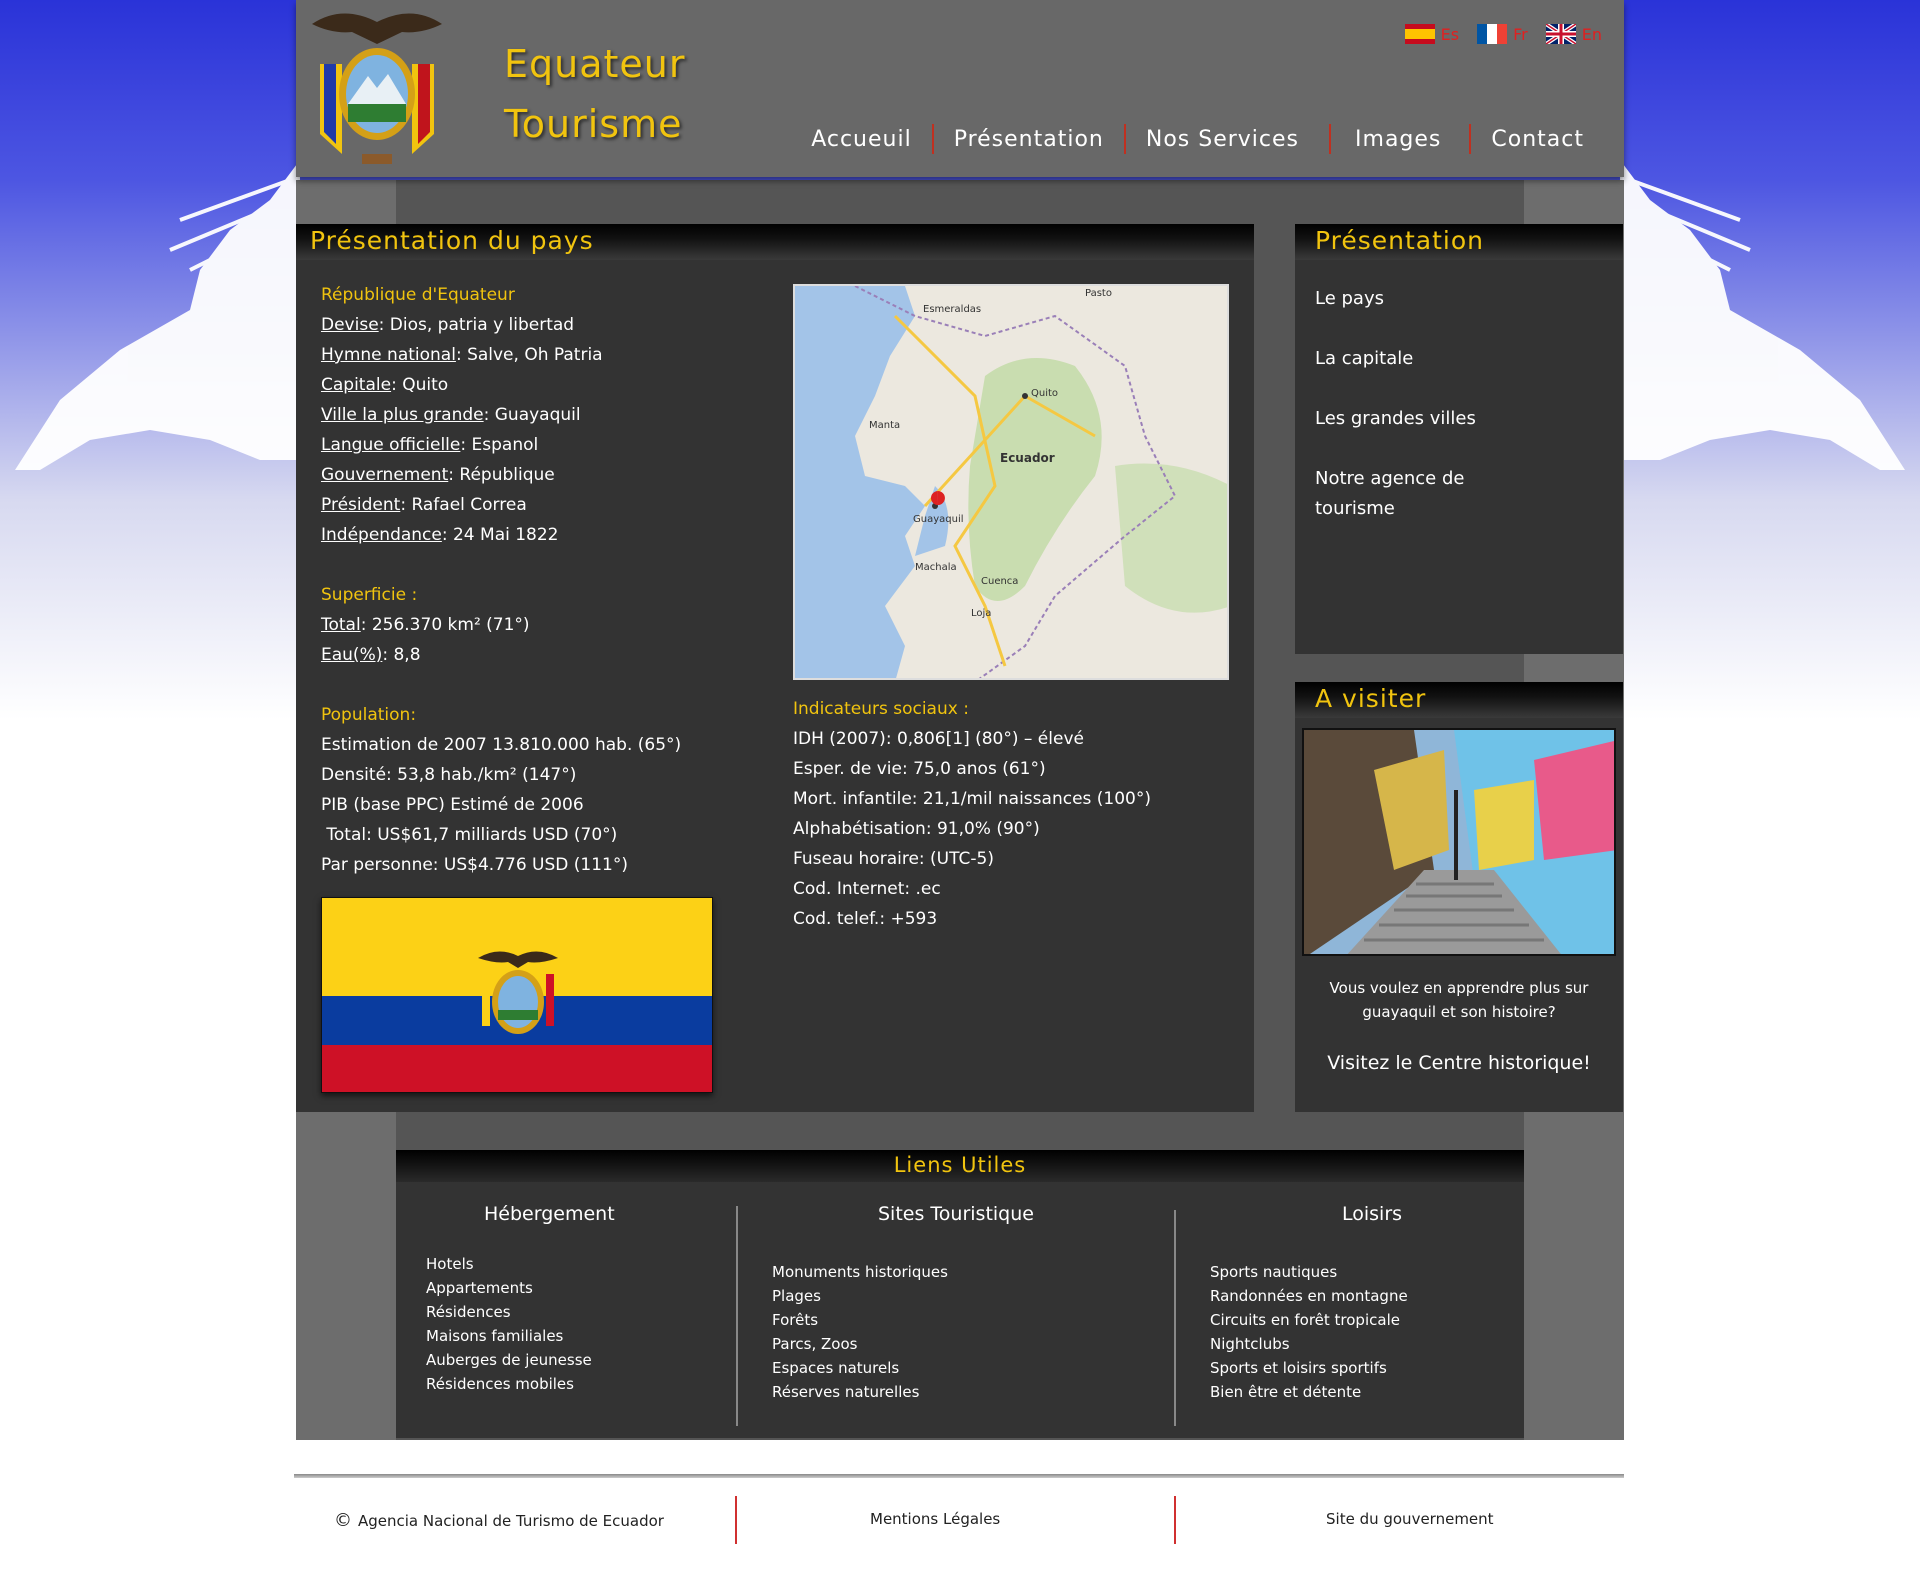 The width and height of the screenshot is (1920, 1580). I want to click on nav-presentation: Présentation, so click(1029, 139).